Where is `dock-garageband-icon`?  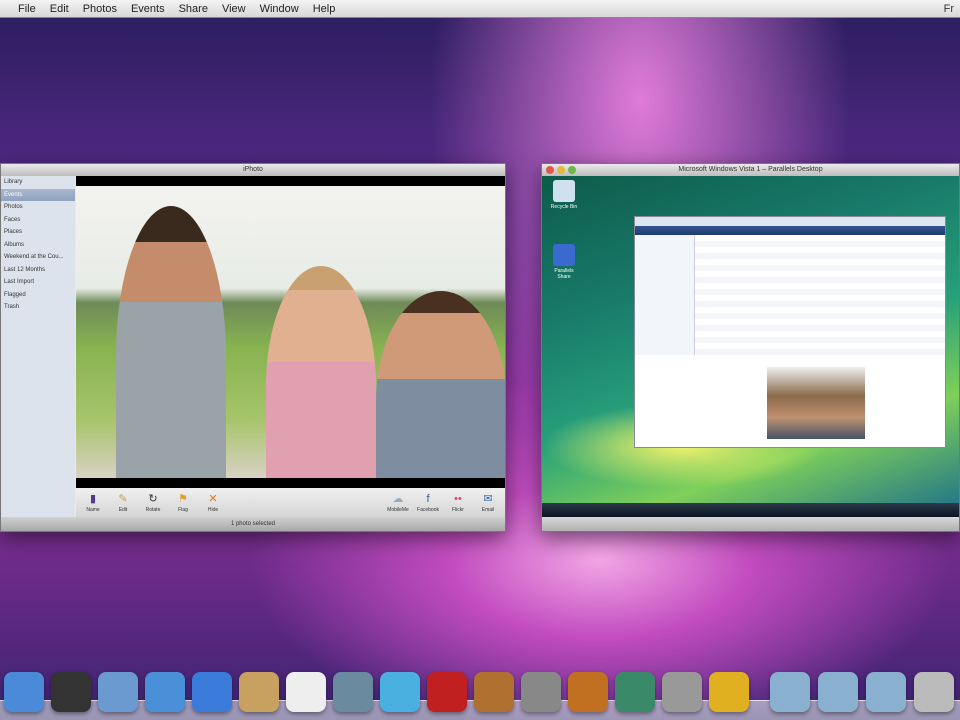
dock-garageband-icon is located at coordinates (588, 692).